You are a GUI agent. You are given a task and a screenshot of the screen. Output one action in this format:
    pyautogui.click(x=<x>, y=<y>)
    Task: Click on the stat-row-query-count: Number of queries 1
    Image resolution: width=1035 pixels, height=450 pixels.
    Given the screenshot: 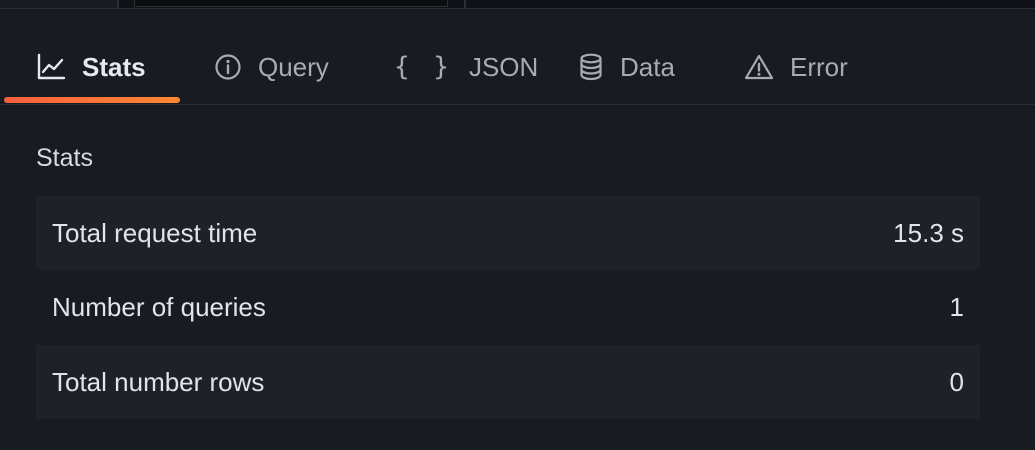 What is the action you would take?
    pyautogui.click(x=508, y=307)
    